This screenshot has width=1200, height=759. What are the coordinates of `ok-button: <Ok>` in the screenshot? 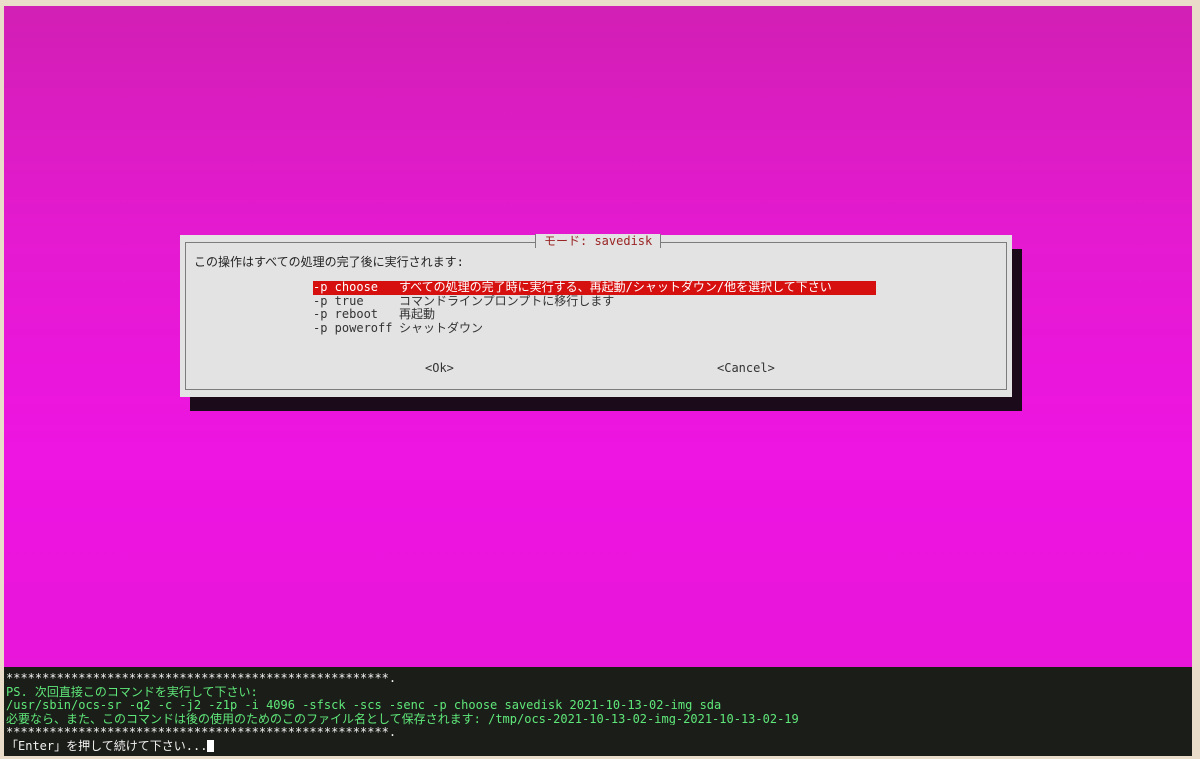 It's located at (439, 368).